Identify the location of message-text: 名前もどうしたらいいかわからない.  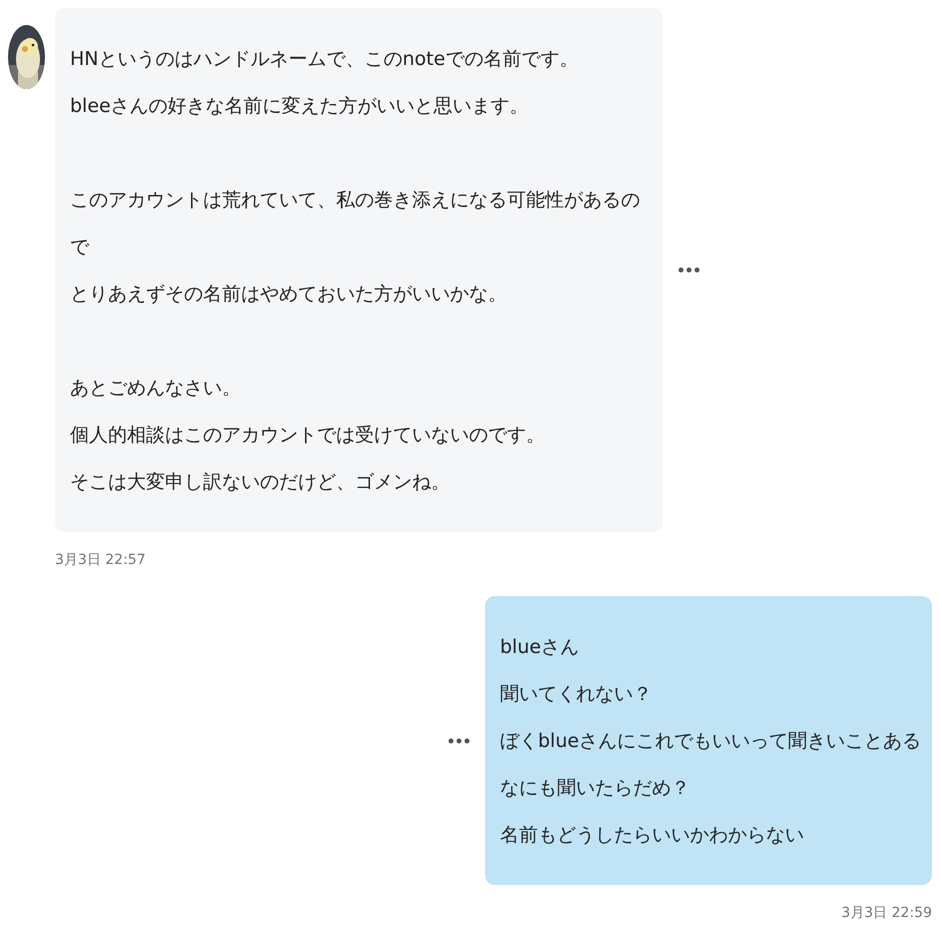
(652, 835).